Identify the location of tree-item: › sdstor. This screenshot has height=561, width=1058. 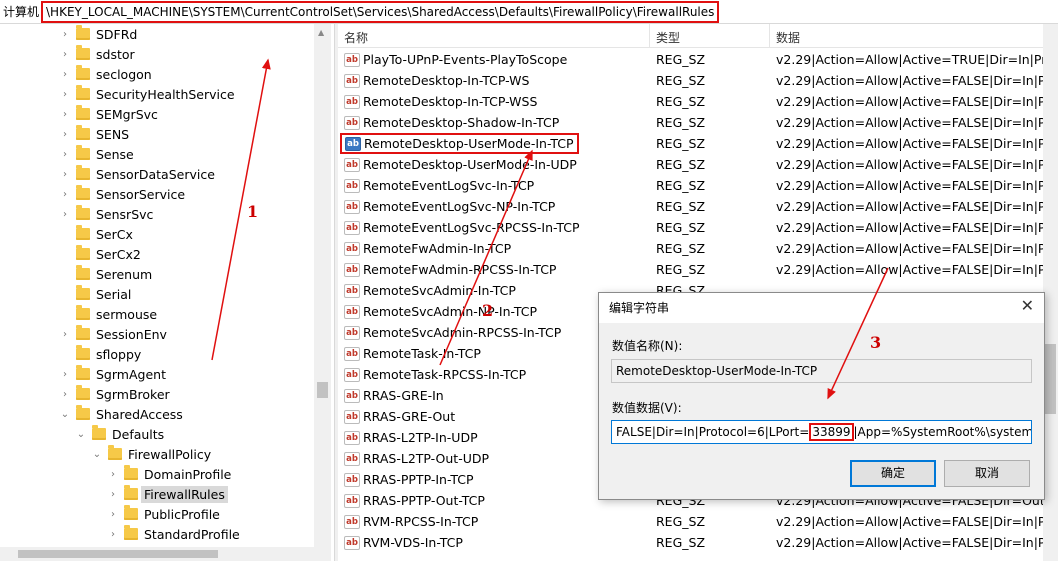
(97, 54).